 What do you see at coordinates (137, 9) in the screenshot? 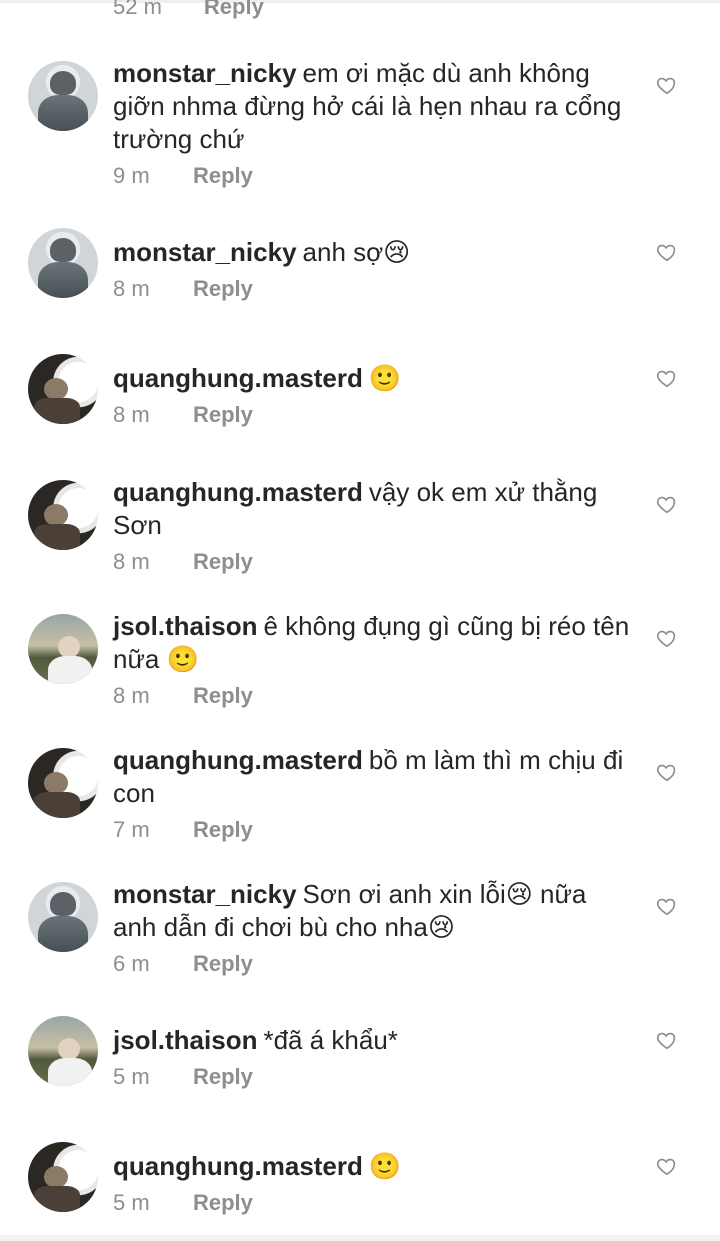
I see `comment-time: 52 m` at bounding box center [137, 9].